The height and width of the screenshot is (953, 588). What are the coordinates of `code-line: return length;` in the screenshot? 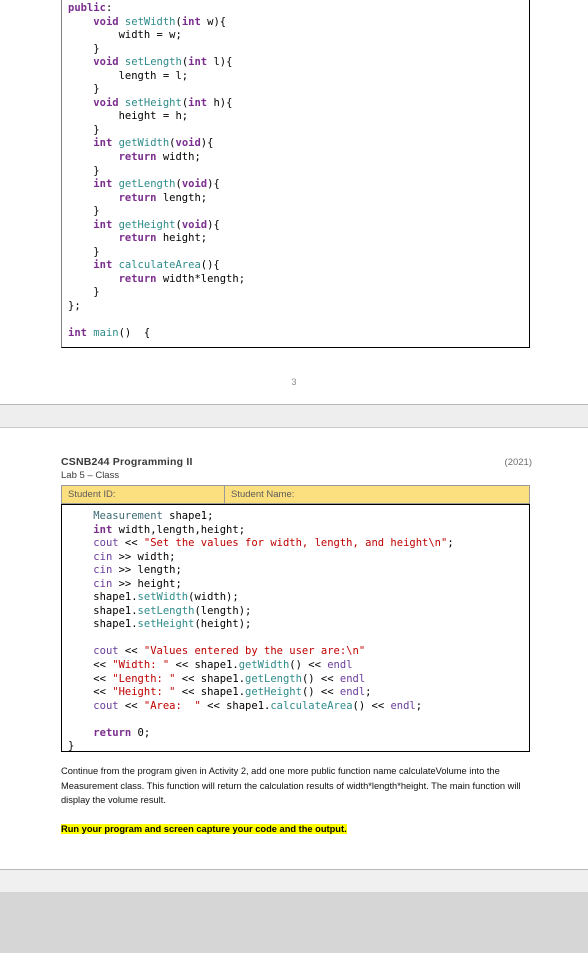 It's located at (298, 199).